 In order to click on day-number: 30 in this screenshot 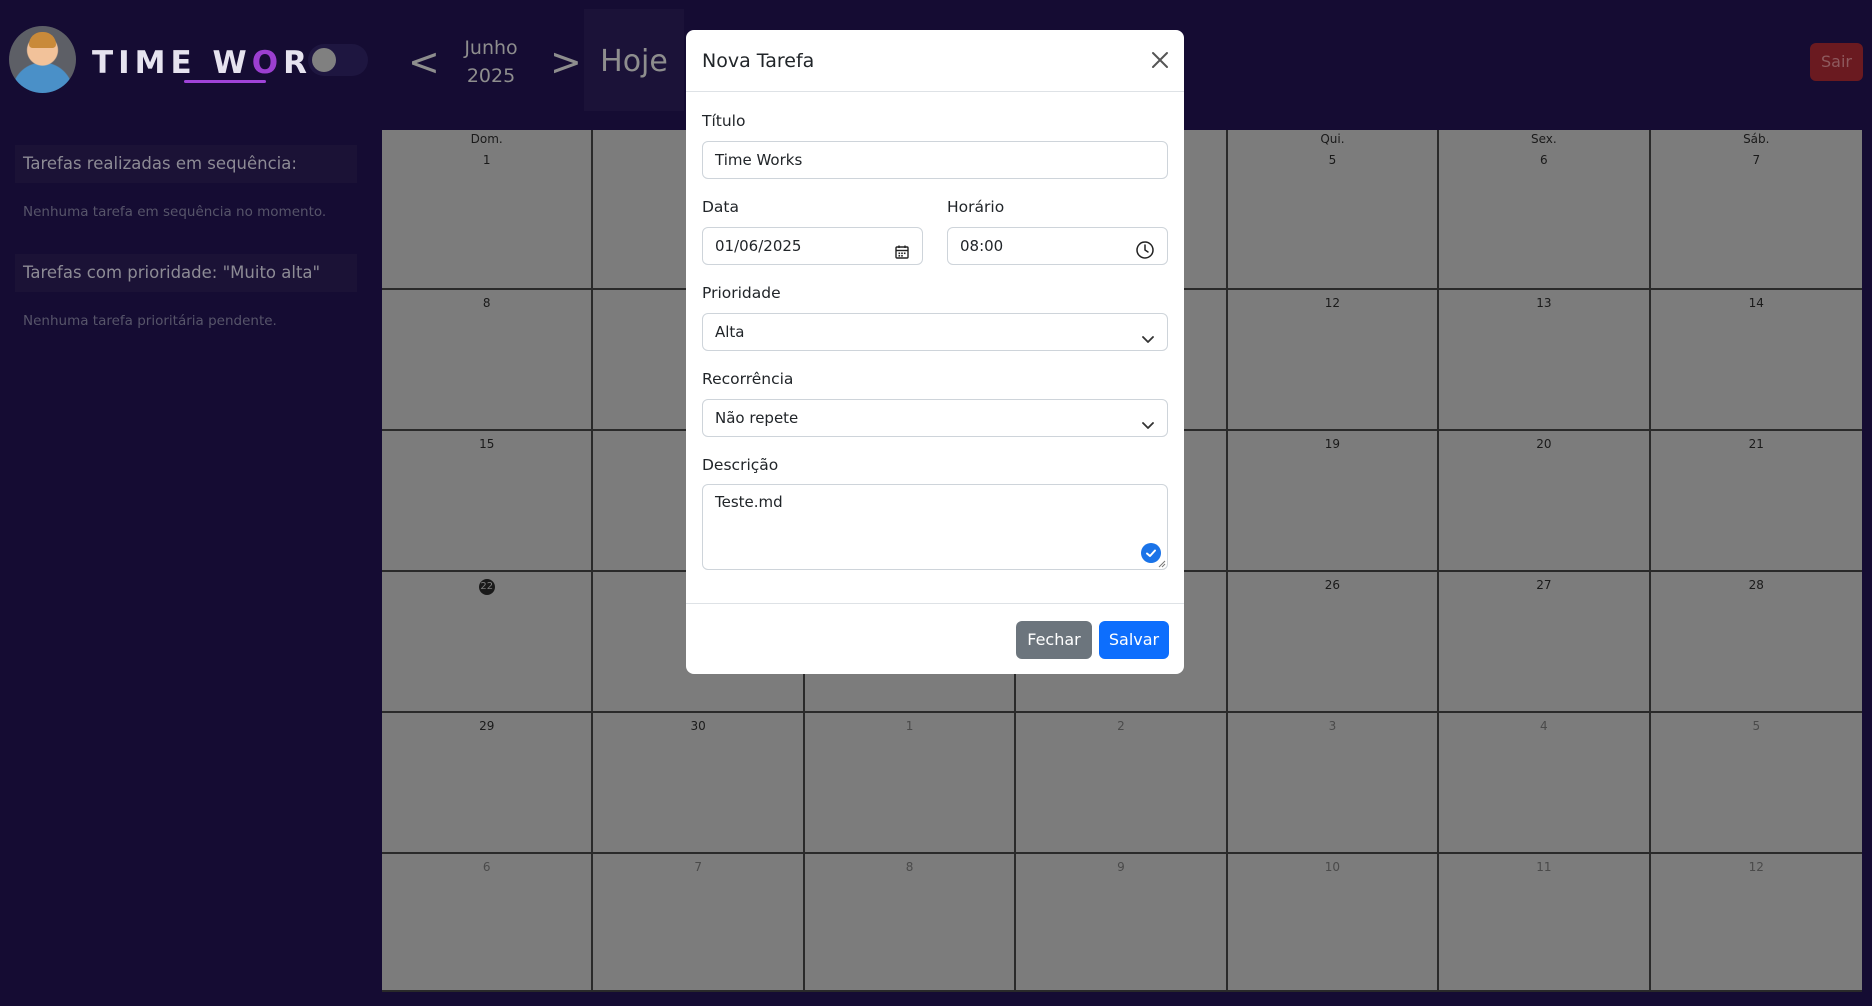, I will do `click(698, 726)`.